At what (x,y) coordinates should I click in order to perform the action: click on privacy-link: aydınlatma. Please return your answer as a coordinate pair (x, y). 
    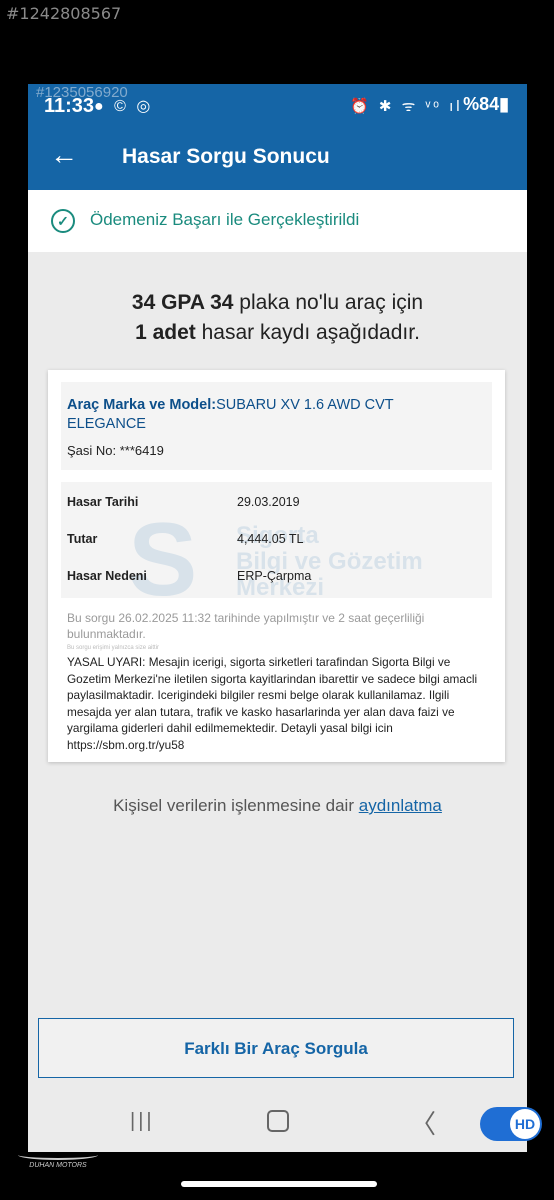
    Looking at the image, I should click on (400, 805).